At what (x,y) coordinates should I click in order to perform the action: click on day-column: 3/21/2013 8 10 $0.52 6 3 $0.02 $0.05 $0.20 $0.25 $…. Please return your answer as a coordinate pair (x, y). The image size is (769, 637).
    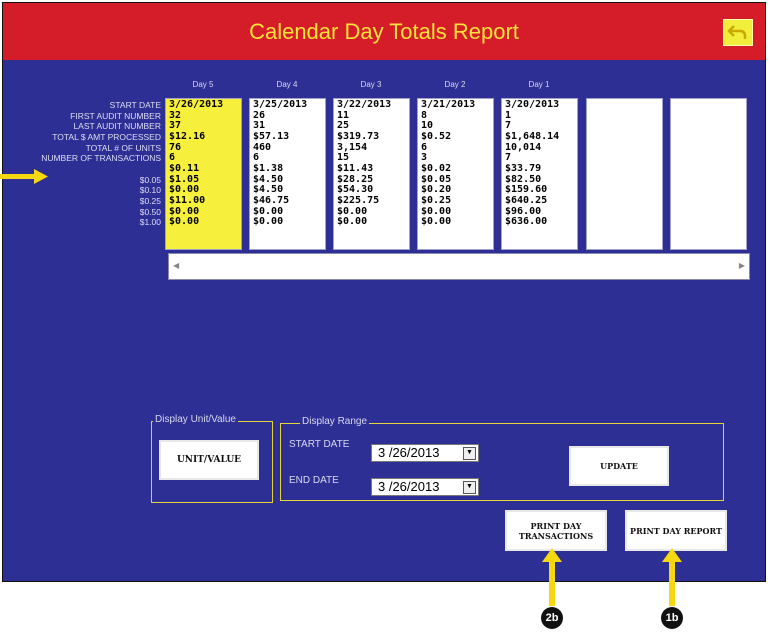
    Looking at the image, I should click on (455, 174).